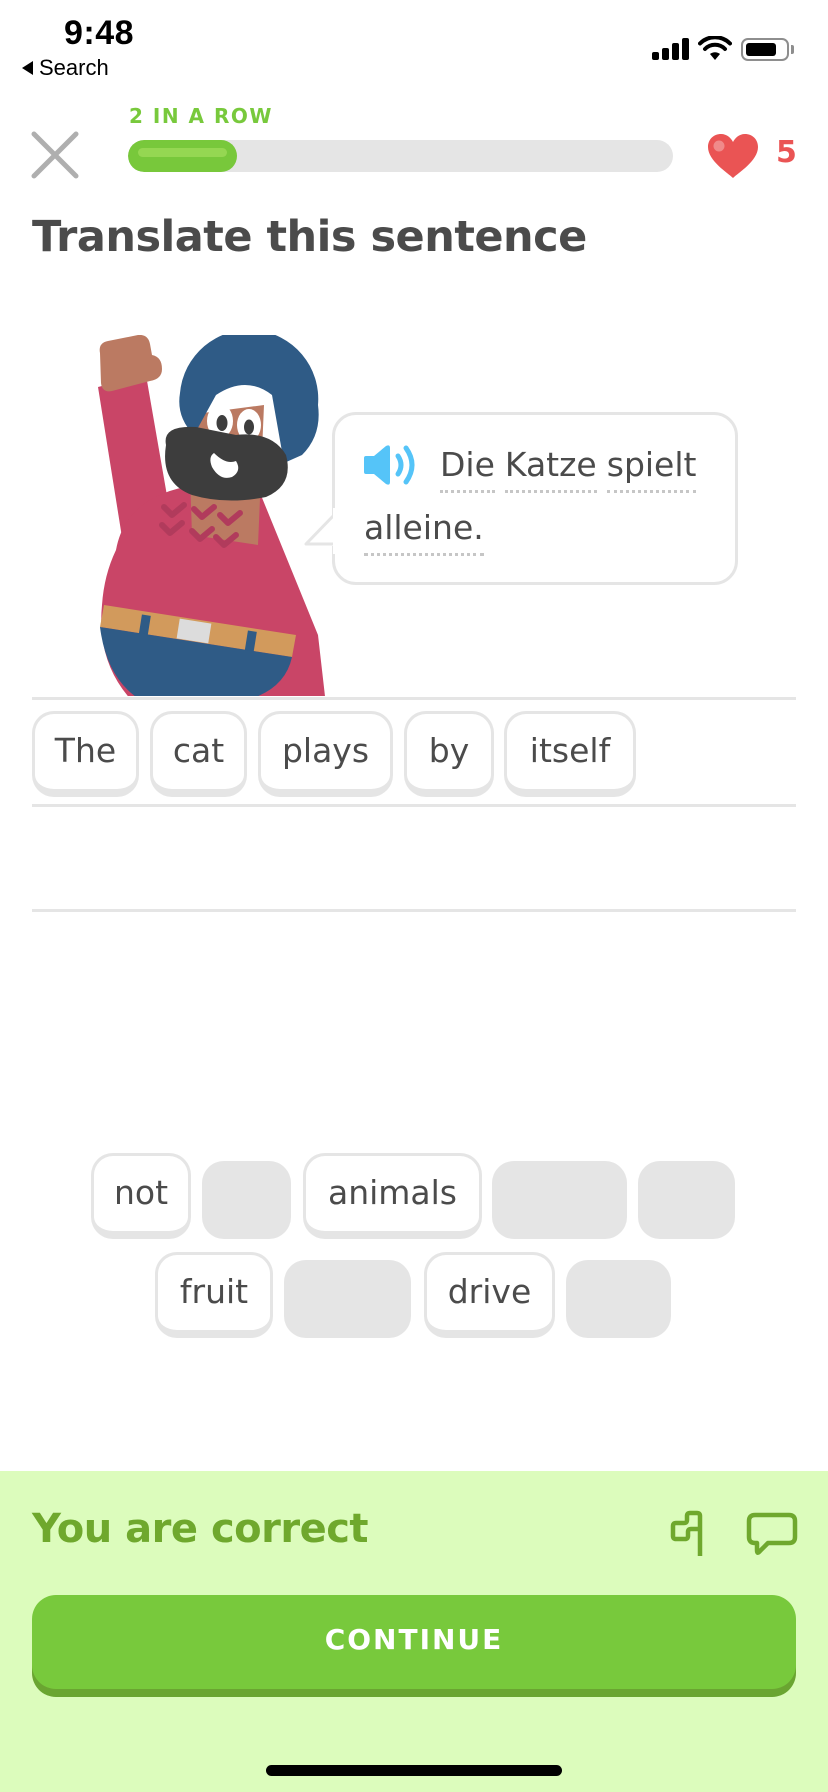  I want to click on hearts-count: 5, so click(786, 152).